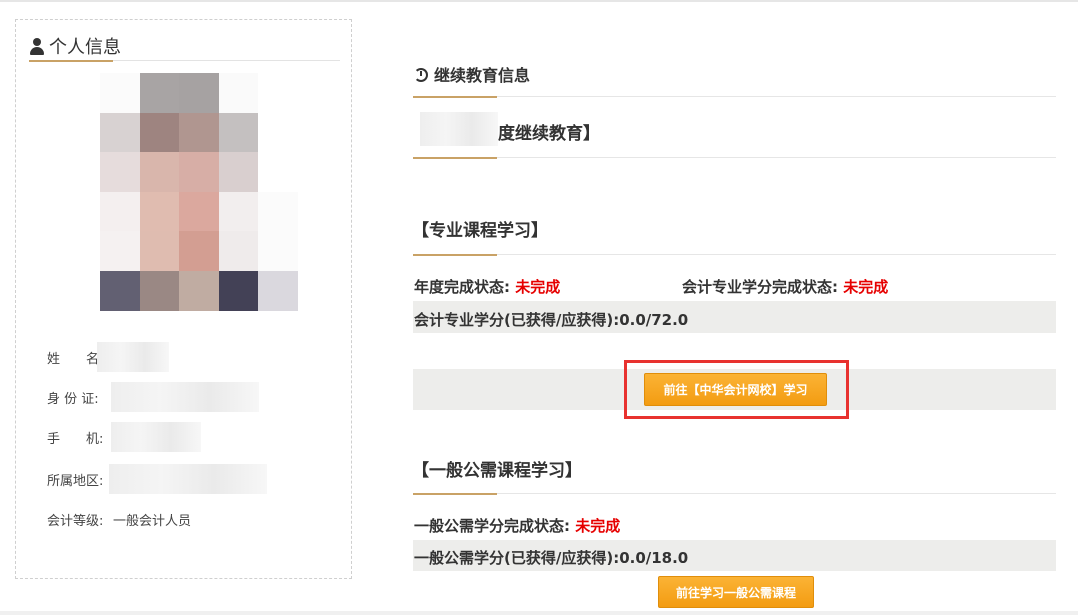 The width and height of the screenshot is (1078, 615). I want to click on accounting-level-row: 会计等级: 一般会计人员, so click(119, 519).